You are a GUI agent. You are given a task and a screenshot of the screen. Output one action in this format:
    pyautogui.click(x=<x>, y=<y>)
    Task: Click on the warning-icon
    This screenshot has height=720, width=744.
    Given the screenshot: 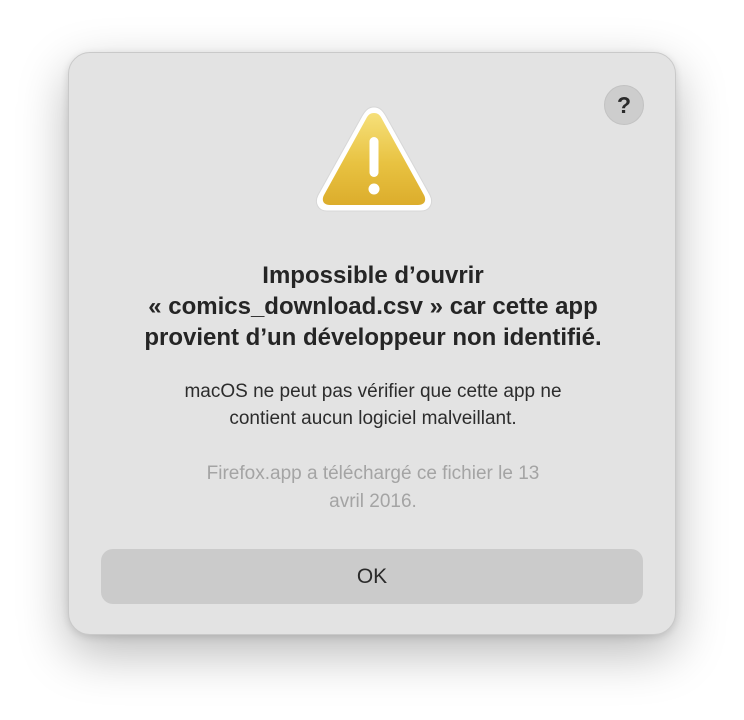 What is the action you would take?
    pyautogui.click(x=374, y=159)
    